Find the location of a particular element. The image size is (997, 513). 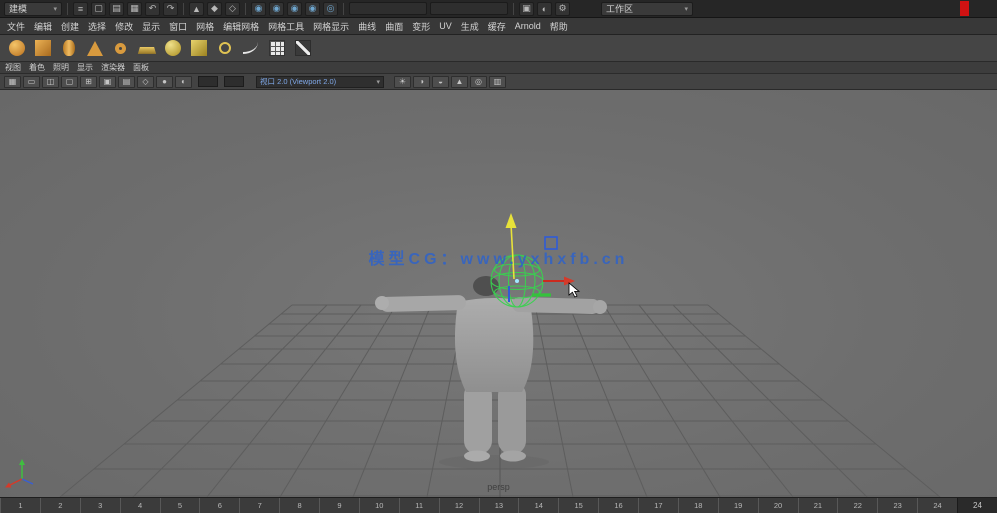

safe-title-icon: ▤ is located at coordinates (126, 81).